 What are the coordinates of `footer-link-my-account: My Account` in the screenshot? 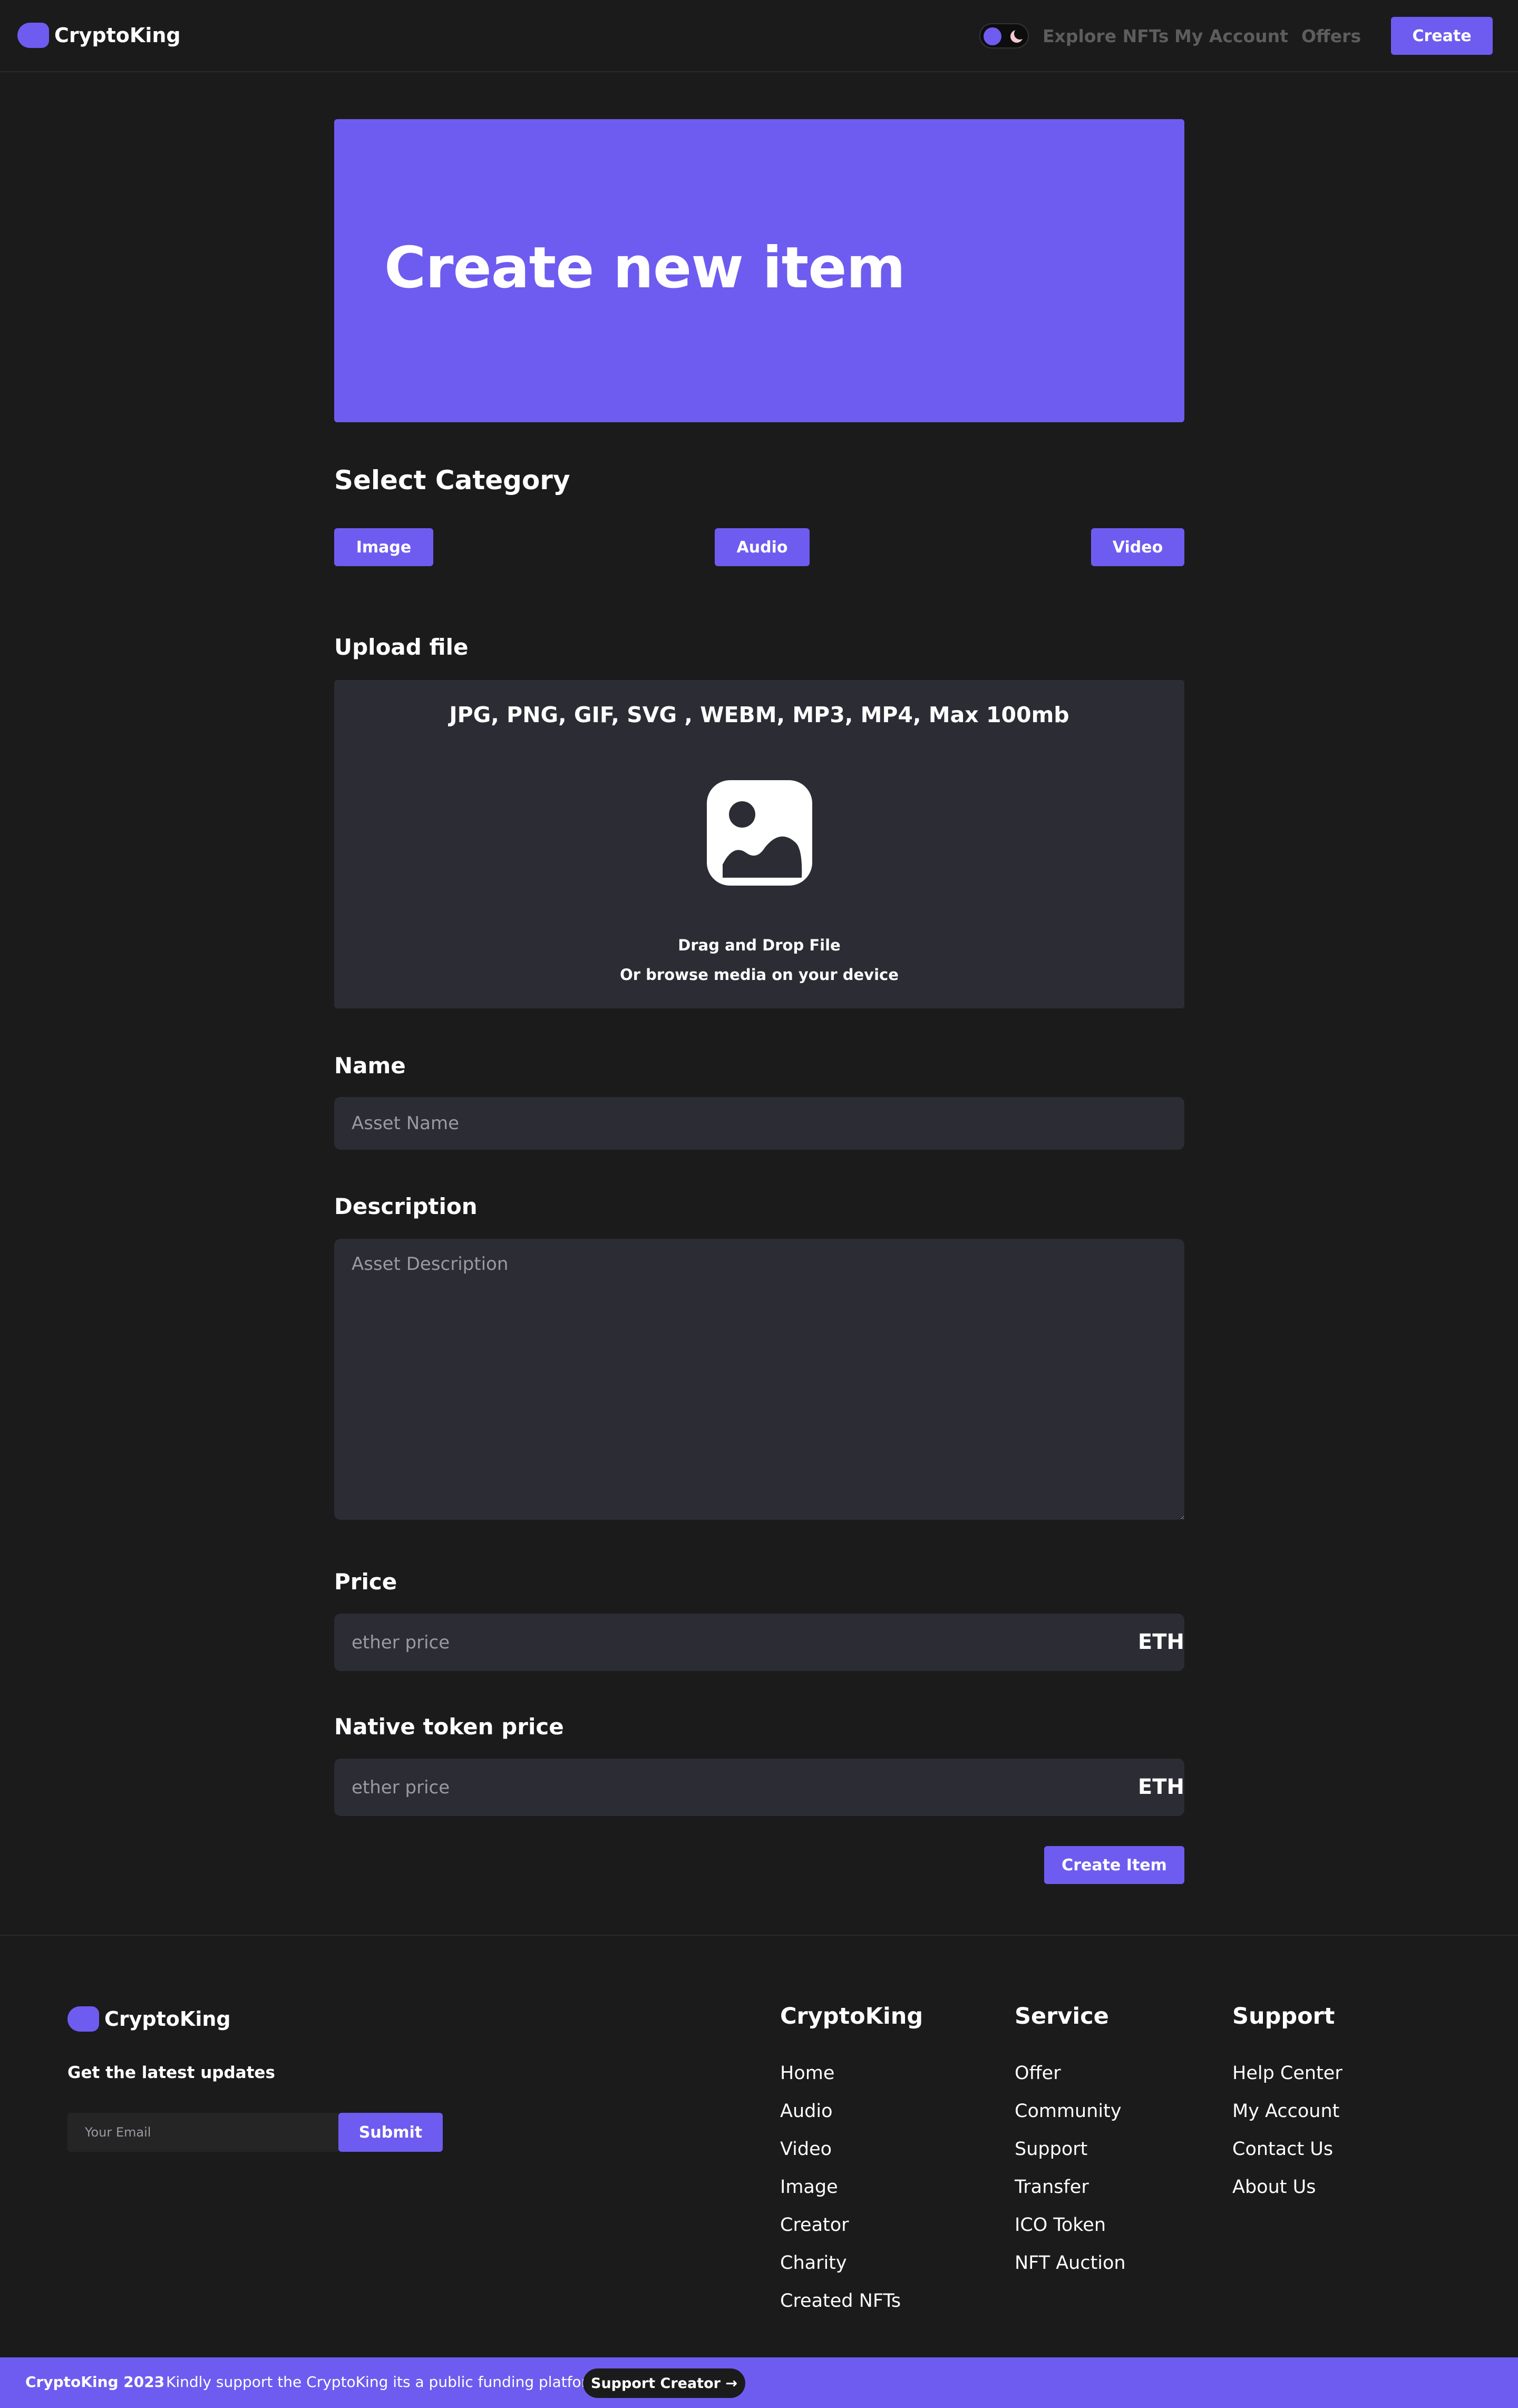 It's located at (1287, 2120).